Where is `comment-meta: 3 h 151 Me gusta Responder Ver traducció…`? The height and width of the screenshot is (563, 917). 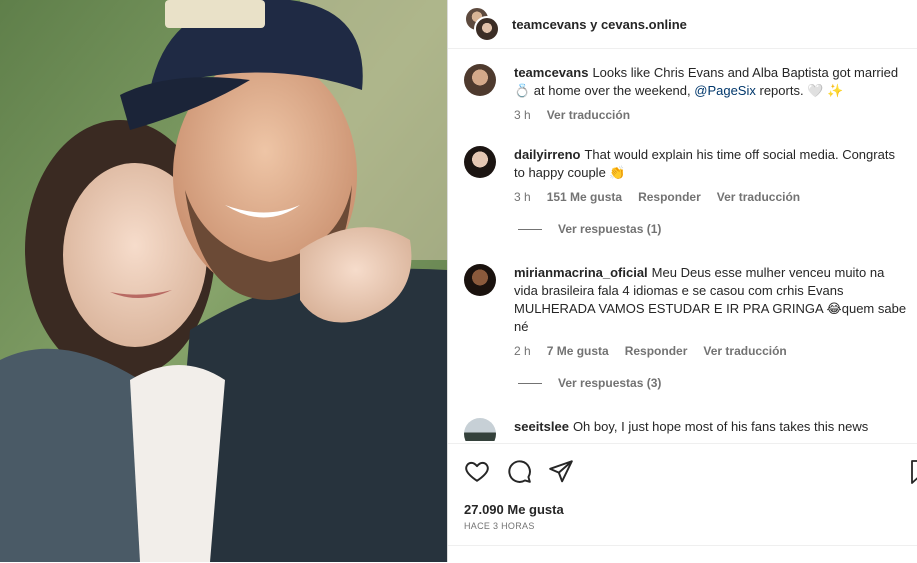
comment-meta: 3 h 151 Me gusta Responder Ver traducció… is located at coordinates (715, 197).